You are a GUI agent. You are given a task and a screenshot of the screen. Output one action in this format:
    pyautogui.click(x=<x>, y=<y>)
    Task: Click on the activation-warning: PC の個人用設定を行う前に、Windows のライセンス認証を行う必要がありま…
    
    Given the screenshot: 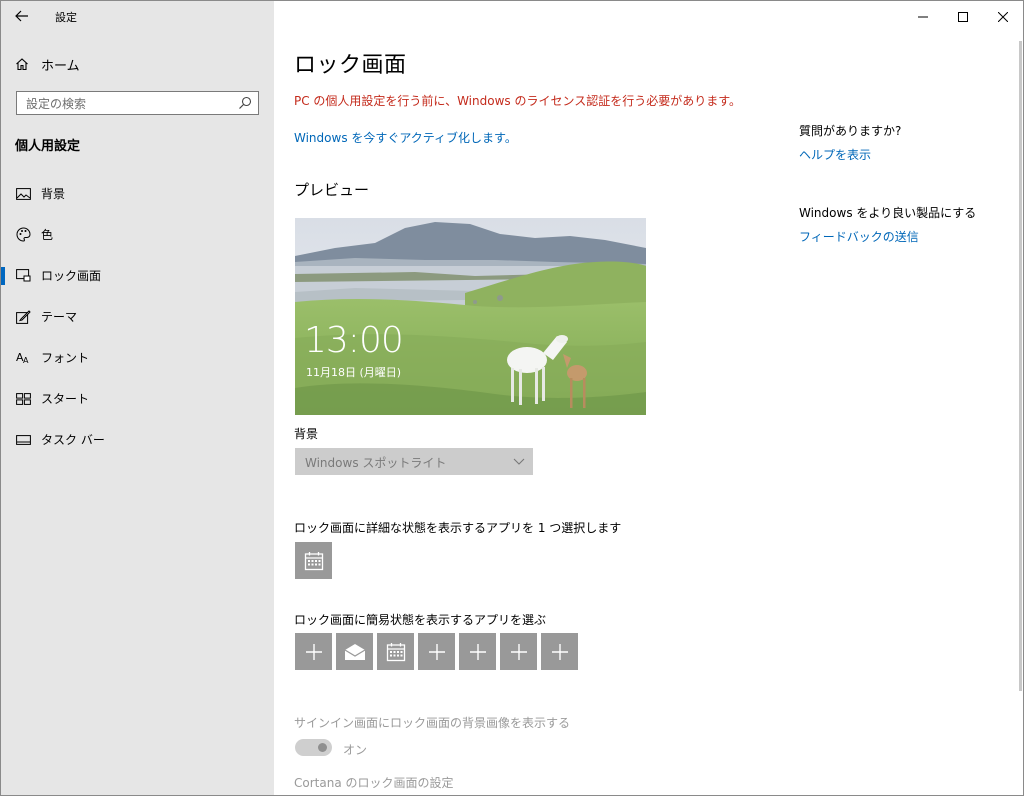 What is the action you would take?
    pyautogui.click(x=518, y=101)
    